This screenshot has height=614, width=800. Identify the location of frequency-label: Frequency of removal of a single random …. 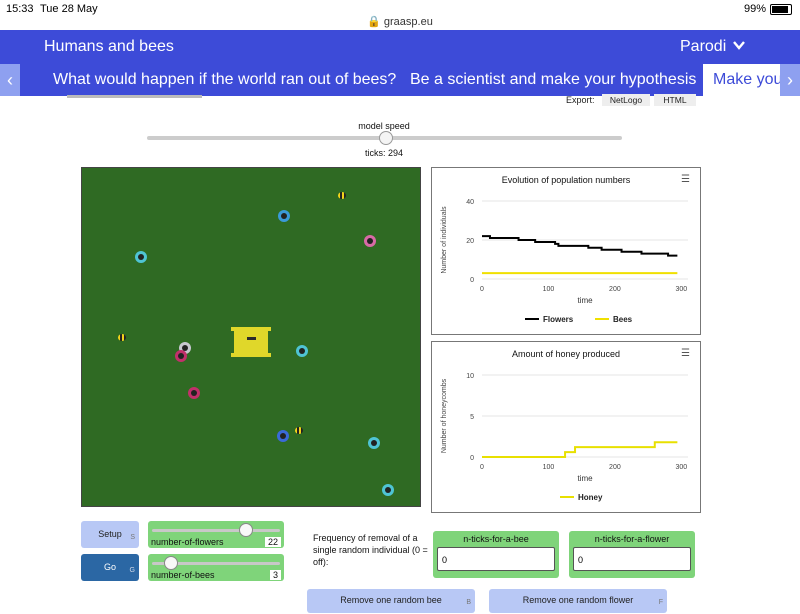
(370, 550).